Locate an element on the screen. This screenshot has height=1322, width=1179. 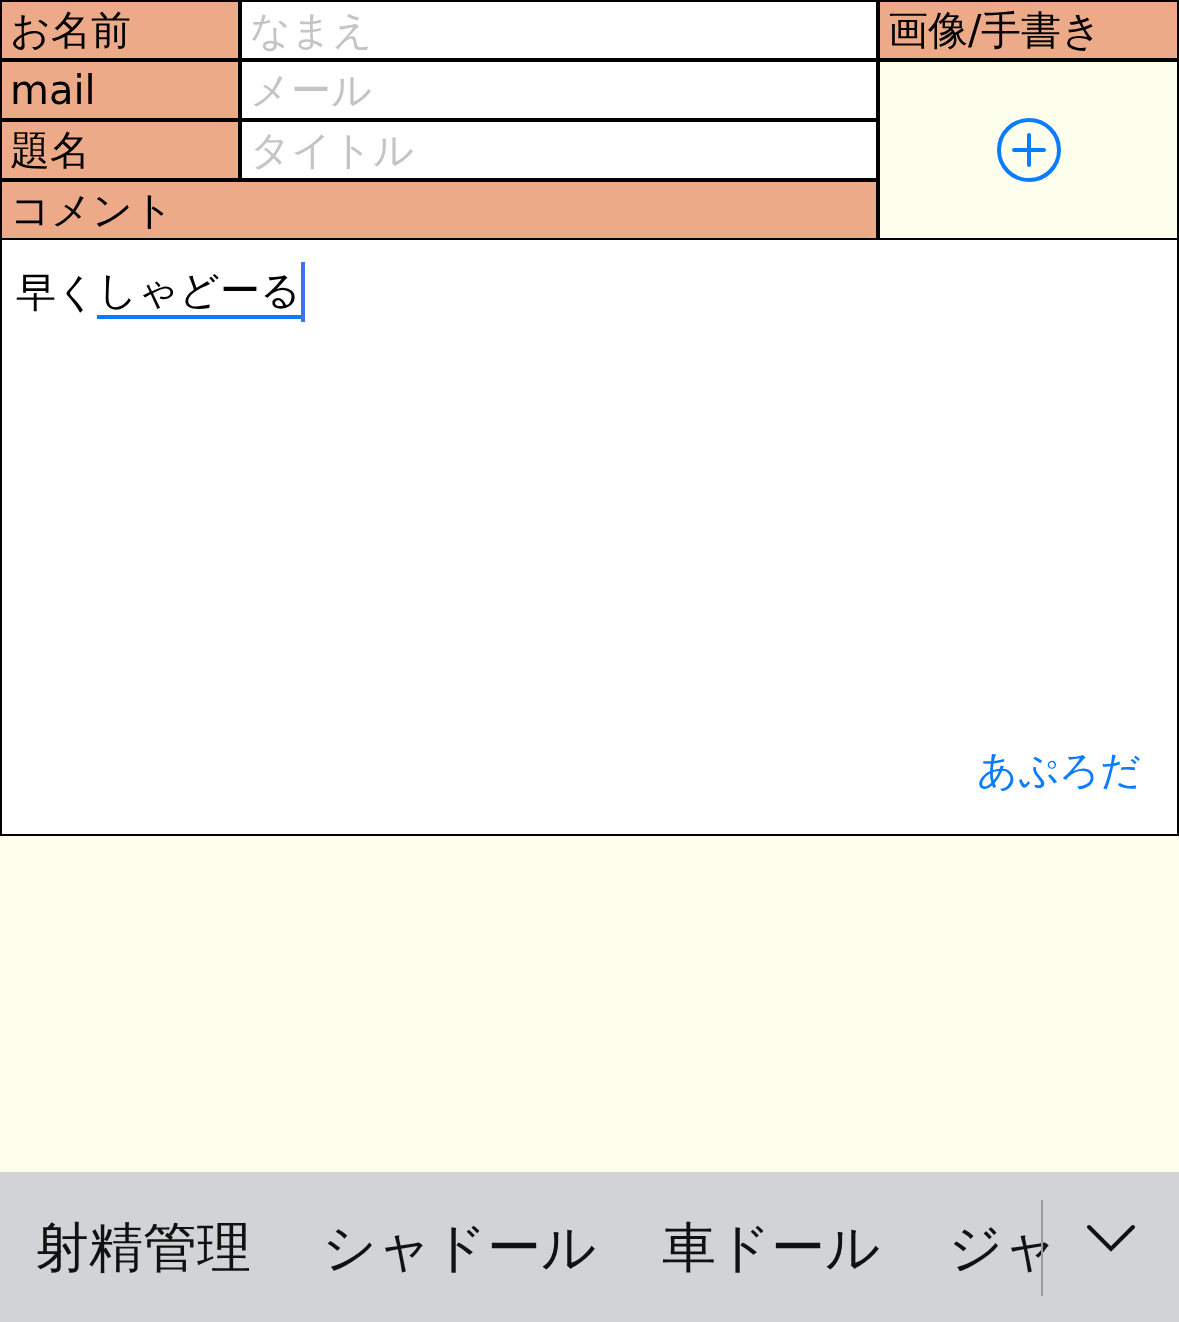
image-header: 画像/手書き is located at coordinates (1028, 30).